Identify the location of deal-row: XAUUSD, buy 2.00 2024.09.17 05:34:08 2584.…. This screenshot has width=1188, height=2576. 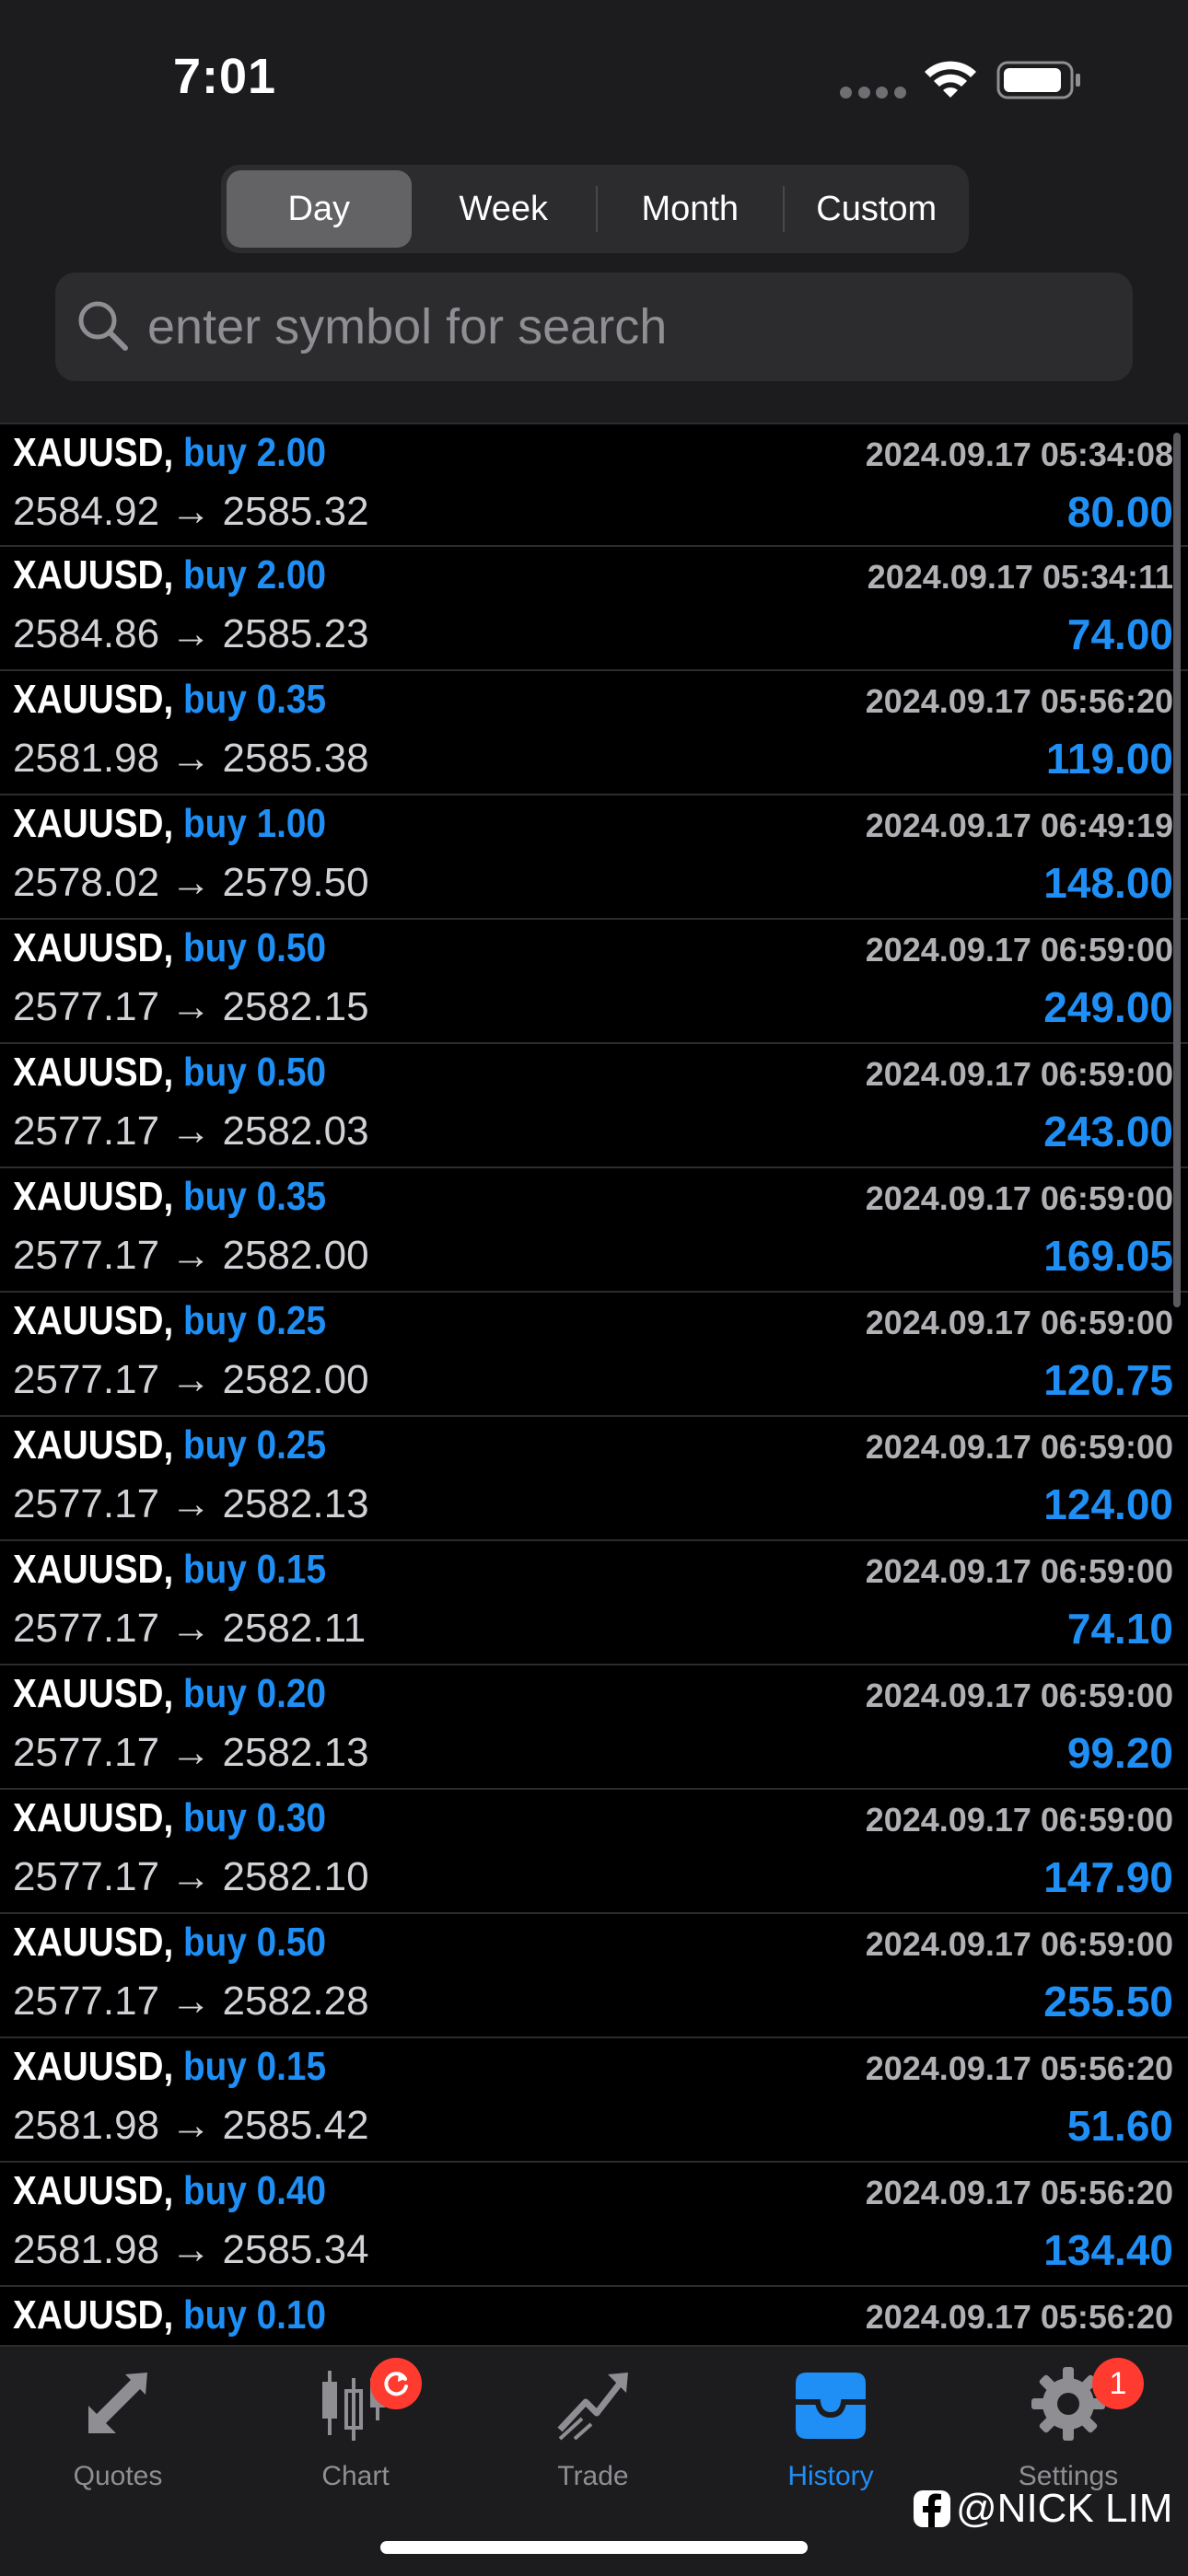
(594, 485).